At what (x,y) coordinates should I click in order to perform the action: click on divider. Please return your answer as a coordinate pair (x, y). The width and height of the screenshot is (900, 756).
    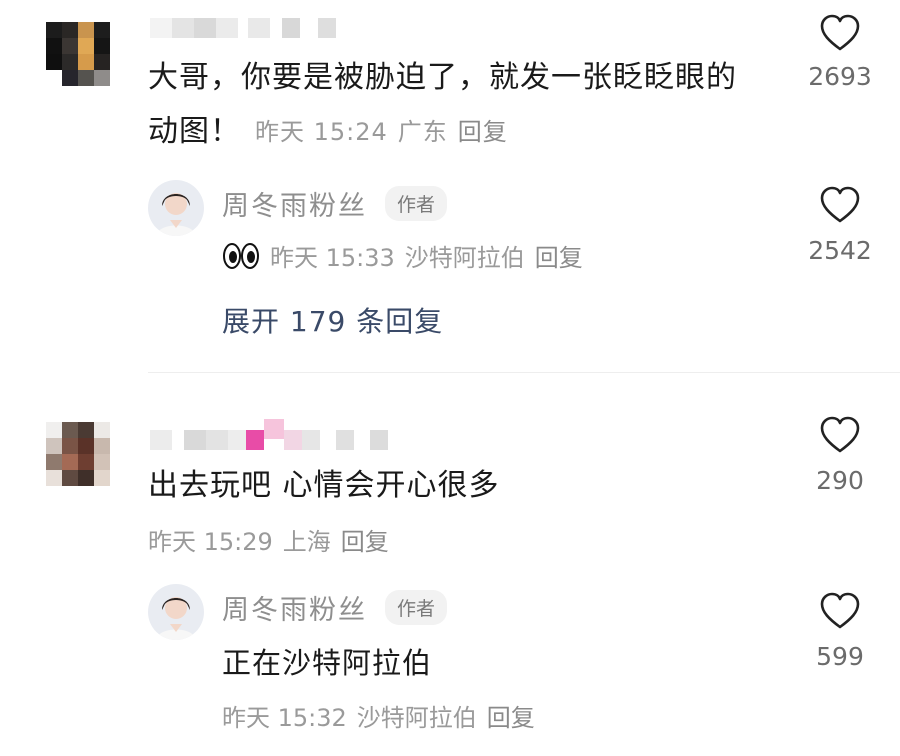
    Looking at the image, I should click on (524, 372).